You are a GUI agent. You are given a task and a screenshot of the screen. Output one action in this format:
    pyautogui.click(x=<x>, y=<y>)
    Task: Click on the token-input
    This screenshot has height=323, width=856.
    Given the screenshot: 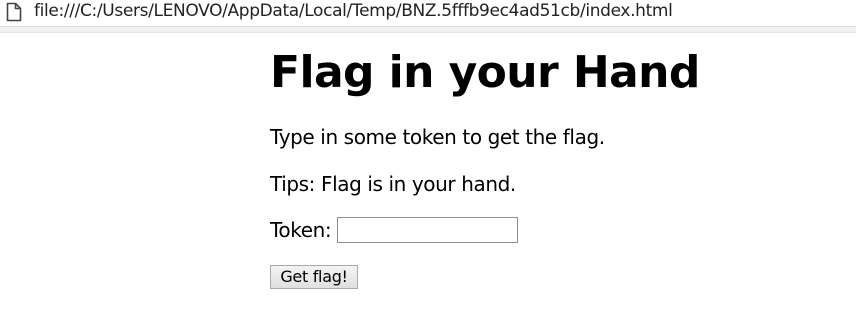 What is the action you would take?
    pyautogui.click(x=427, y=230)
    